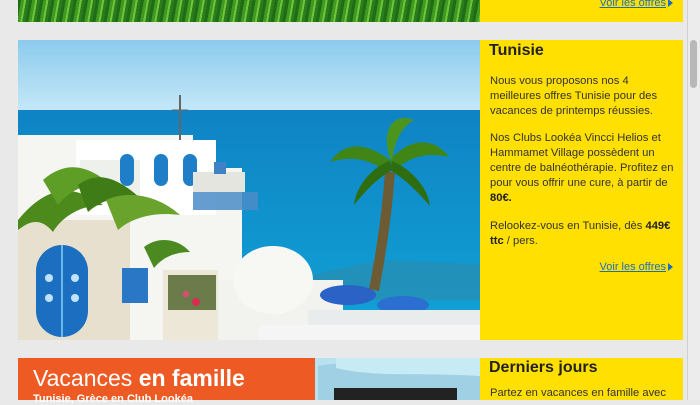 This screenshot has height=405, width=700. I want to click on family-banner-subtitle: Tunisie, Grèce en Club Lookéa, so click(113, 399).